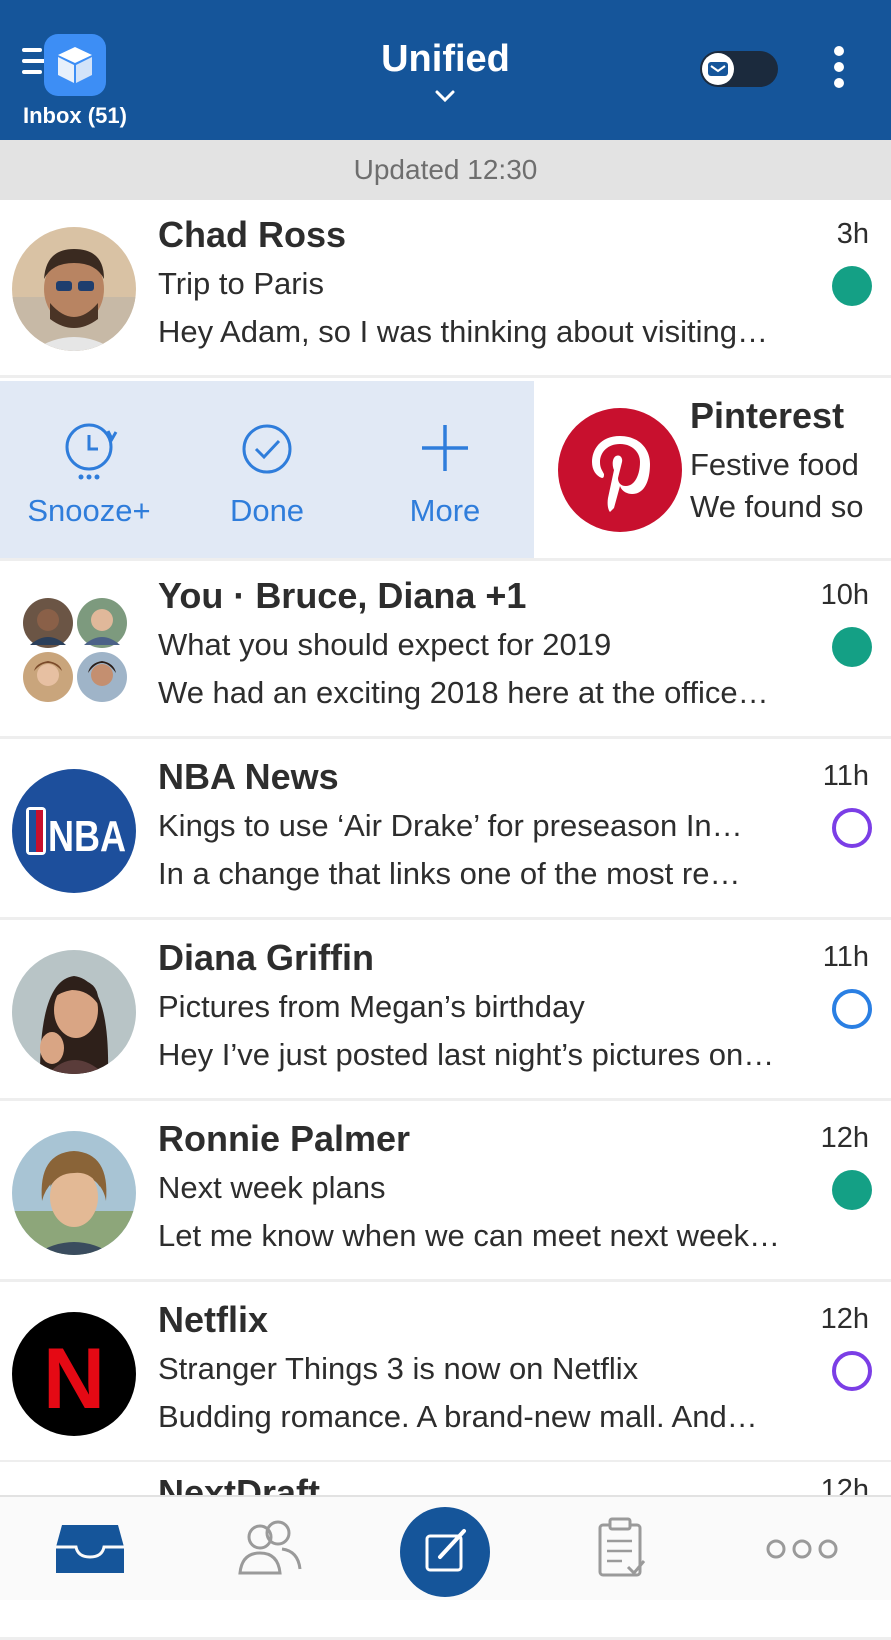 The image size is (891, 1640). What do you see at coordinates (371, 1006) in the screenshot?
I see `email-subject: Pictures from Megan’s birthday` at bounding box center [371, 1006].